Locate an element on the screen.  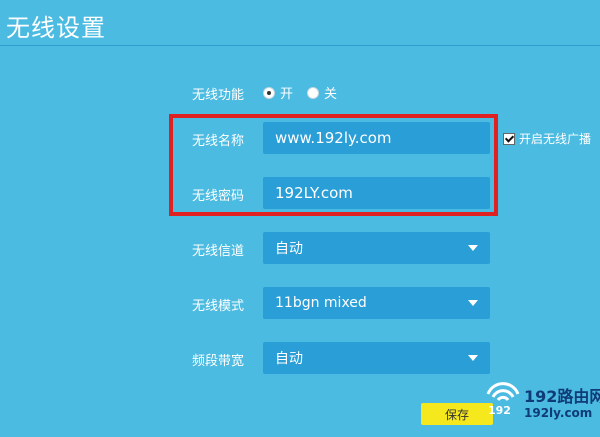
radio-on: 开 is located at coordinates (278, 92).